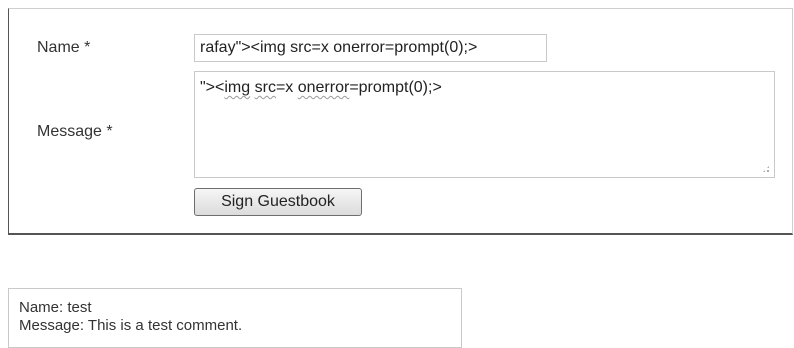 This screenshot has height=348, width=794. What do you see at coordinates (131, 325) in the screenshot?
I see `entry-message: Message: This is a test comment.` at bounding box center [131, 325].